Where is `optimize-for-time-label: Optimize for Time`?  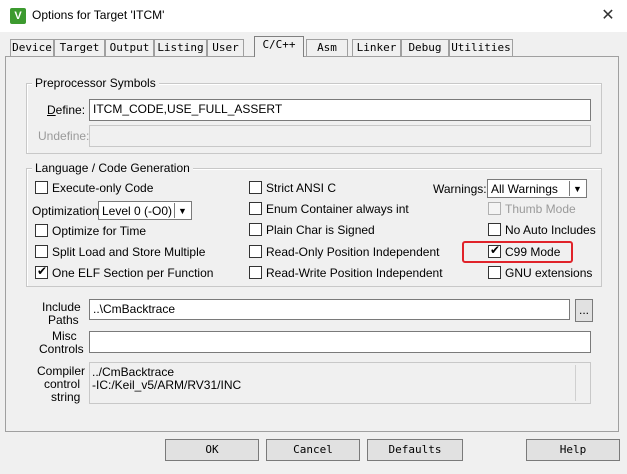 optimize-for-time-label: Optimize for Time is located at coordinates (99, 231).